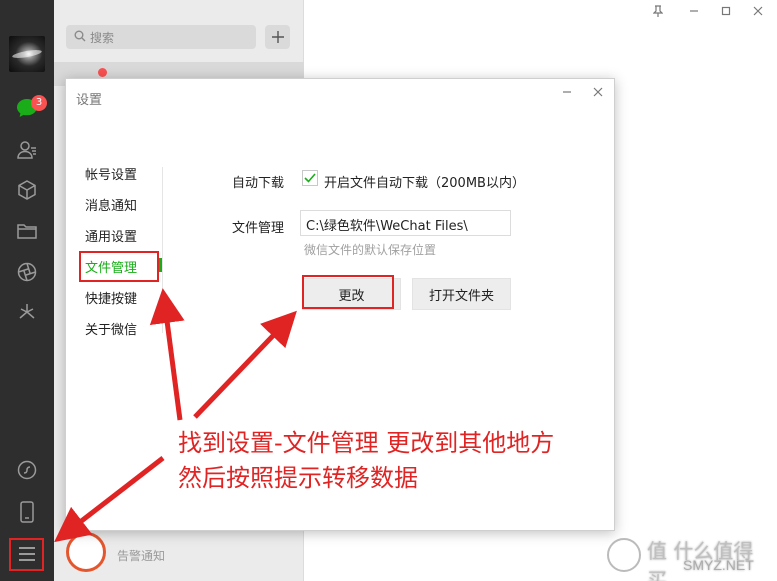 The height and width of the screenshot is (581, 777). I want to click on watermark: 值 什么值得买 SMYZ.NET, so click(688, 558).